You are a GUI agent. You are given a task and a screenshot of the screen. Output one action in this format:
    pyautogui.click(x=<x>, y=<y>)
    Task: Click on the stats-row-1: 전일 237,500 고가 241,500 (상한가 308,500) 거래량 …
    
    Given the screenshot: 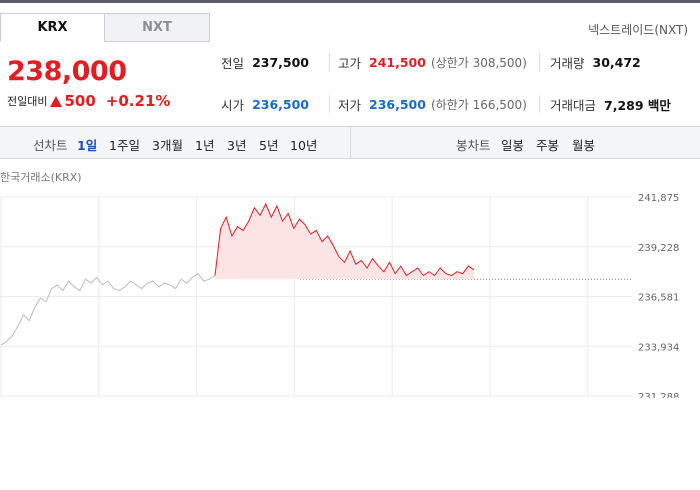 What is the action you would take?
    pyautogui.click(x=452, y=62)
    